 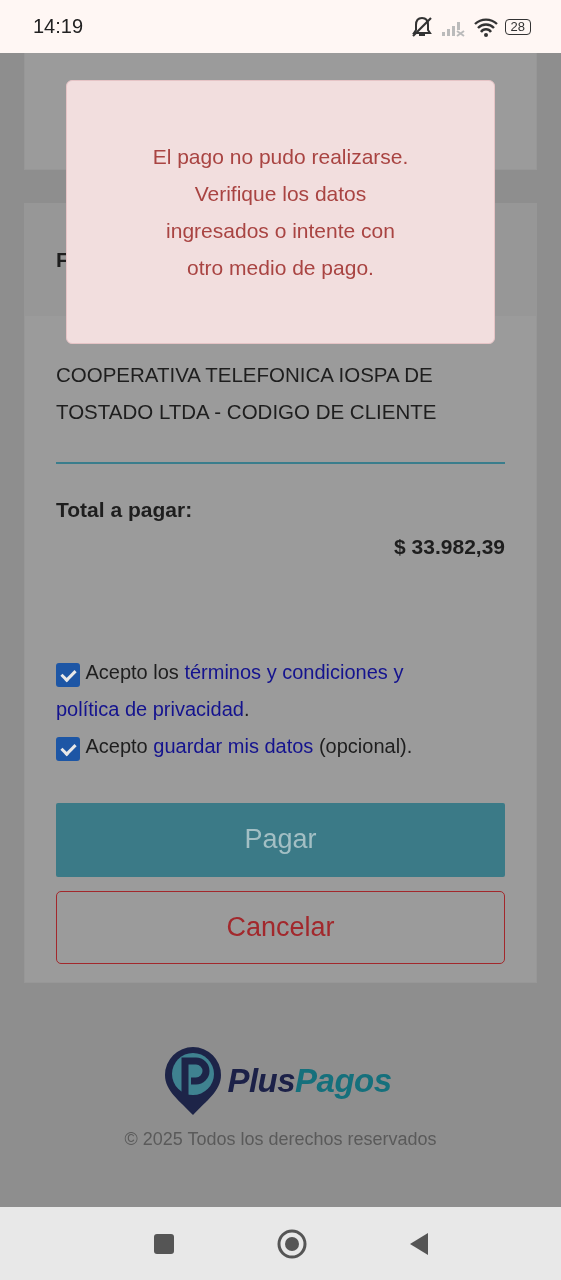 I want to click on recents-icon, so click(x=163, y=1243).